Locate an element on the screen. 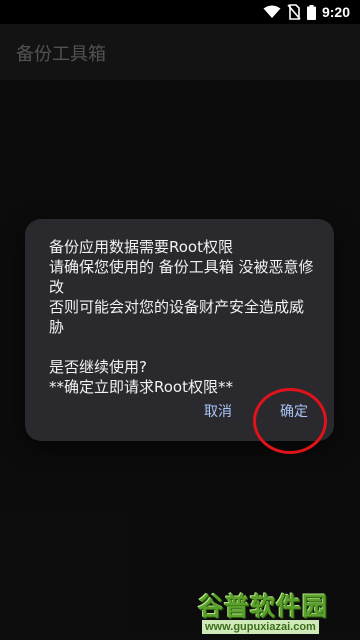  message-line: 否则可能会对您的设备财产安全造成威胁 is located at coordinates (177, 317).